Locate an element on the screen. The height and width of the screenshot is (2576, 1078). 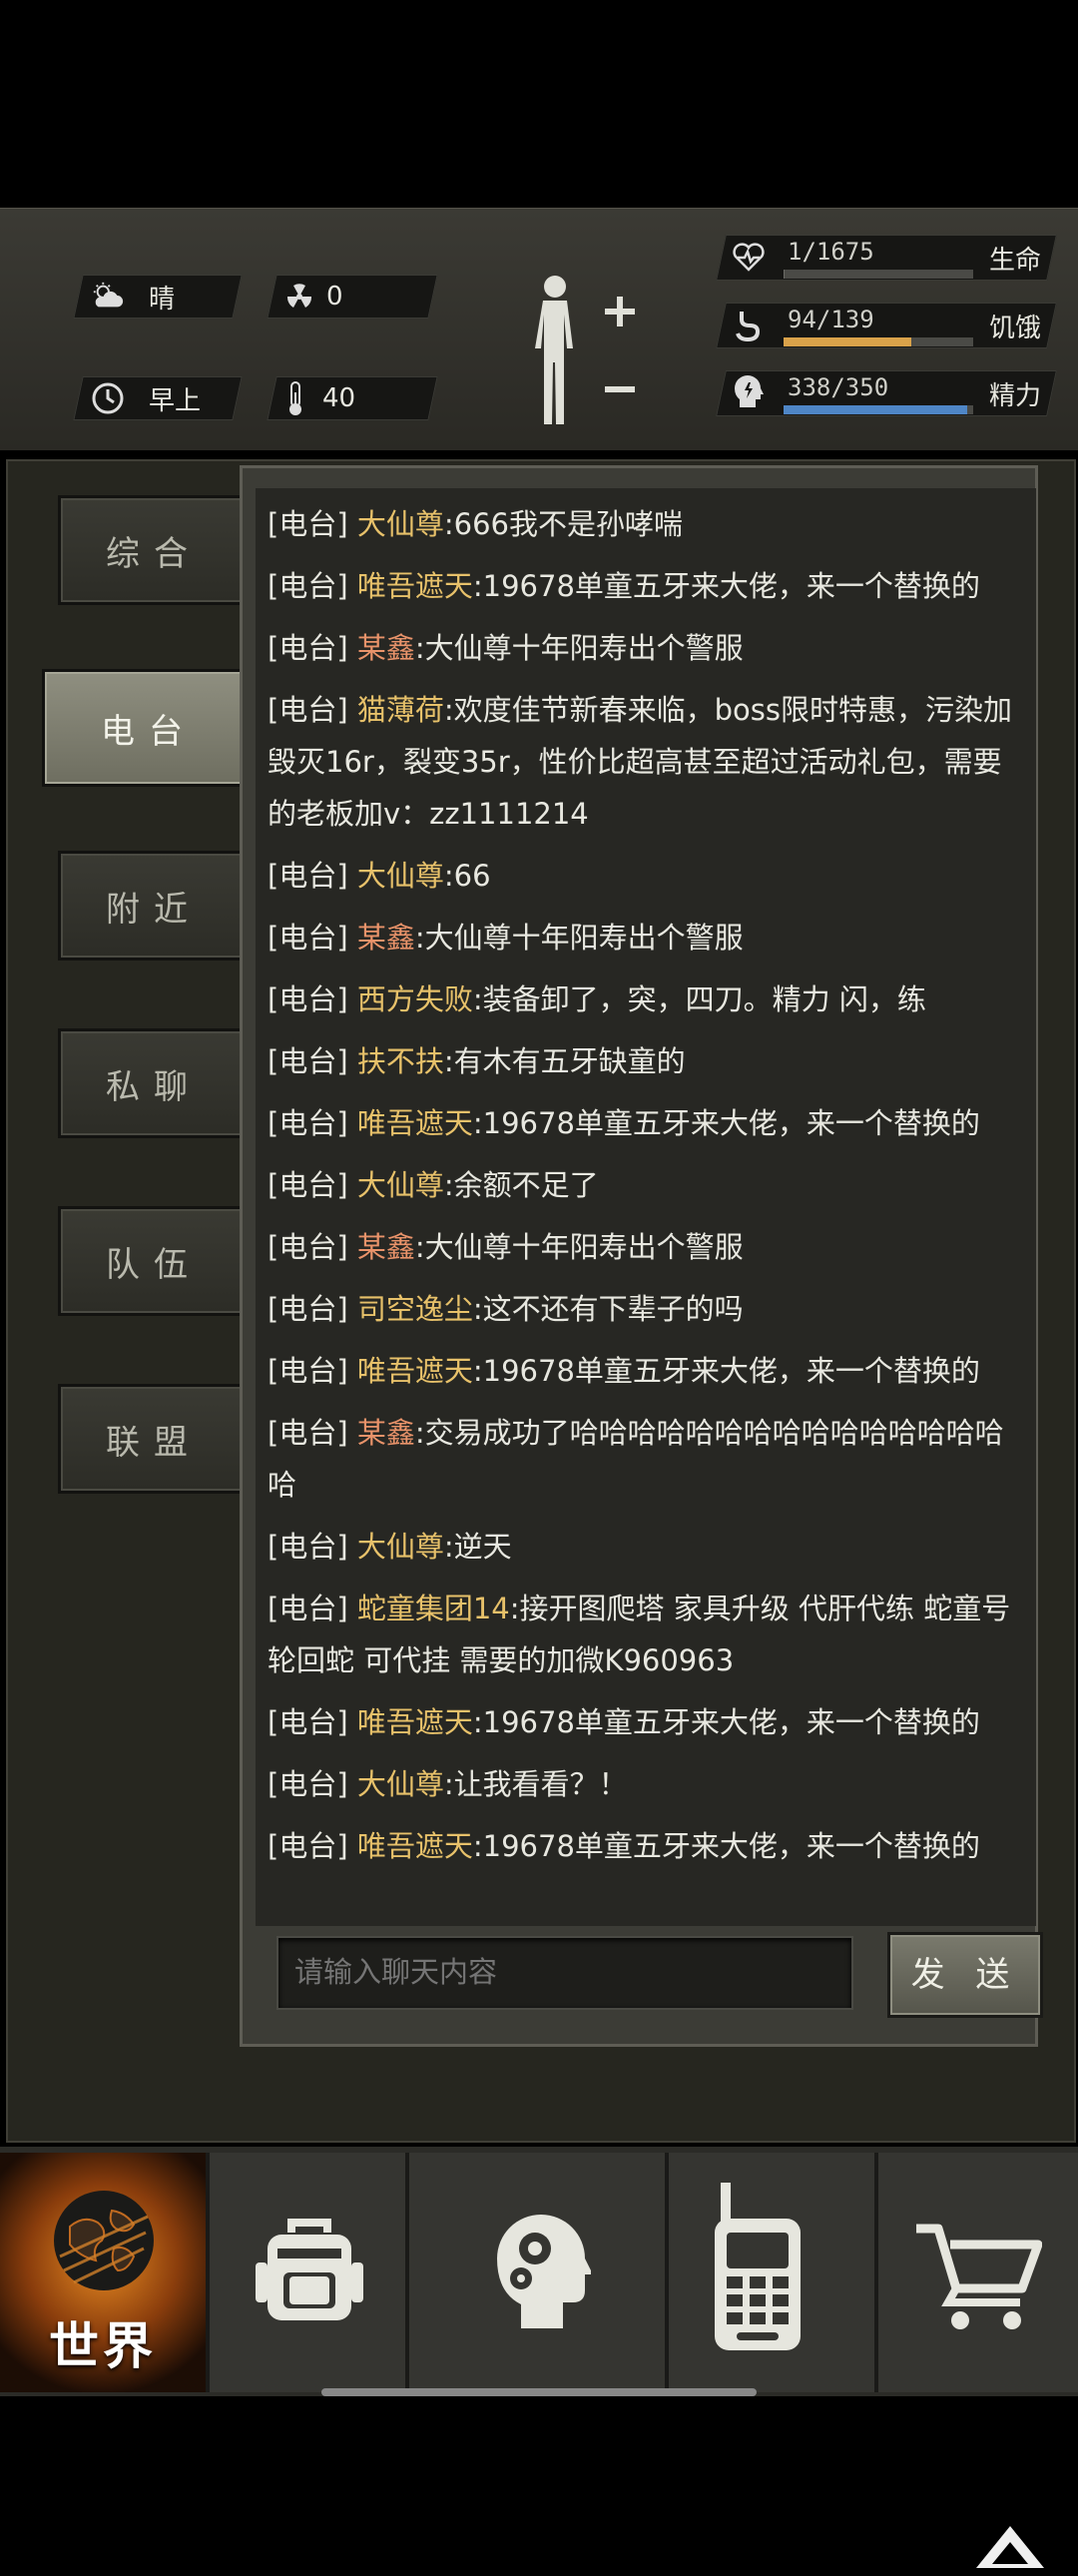
tab-private: 私聊 is located at coordinates (154, 1083).